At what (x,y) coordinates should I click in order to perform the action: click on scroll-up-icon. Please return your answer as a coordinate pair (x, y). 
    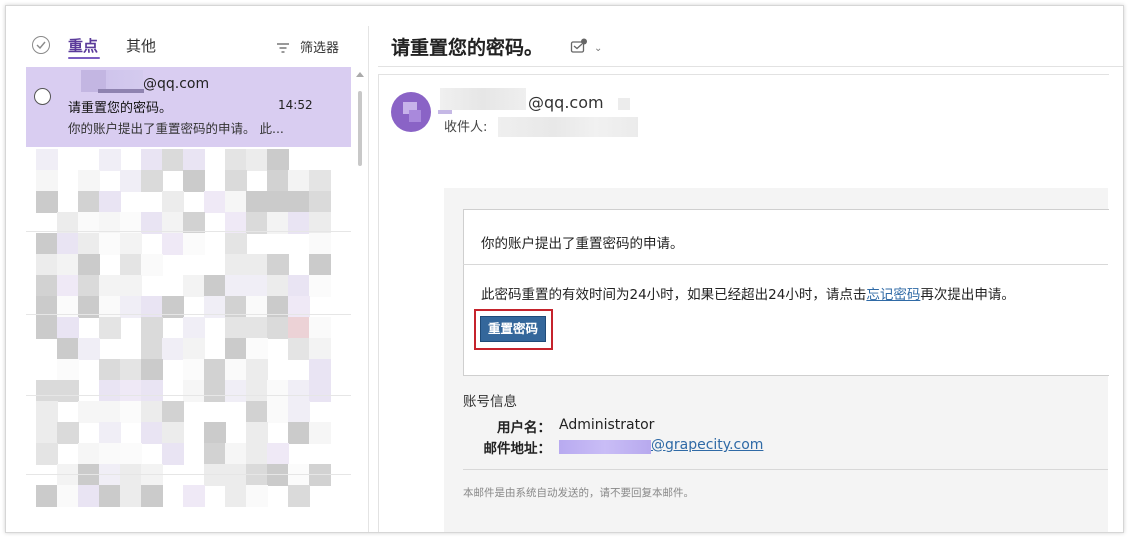
    Looking at the image, I should click on (360, 74).